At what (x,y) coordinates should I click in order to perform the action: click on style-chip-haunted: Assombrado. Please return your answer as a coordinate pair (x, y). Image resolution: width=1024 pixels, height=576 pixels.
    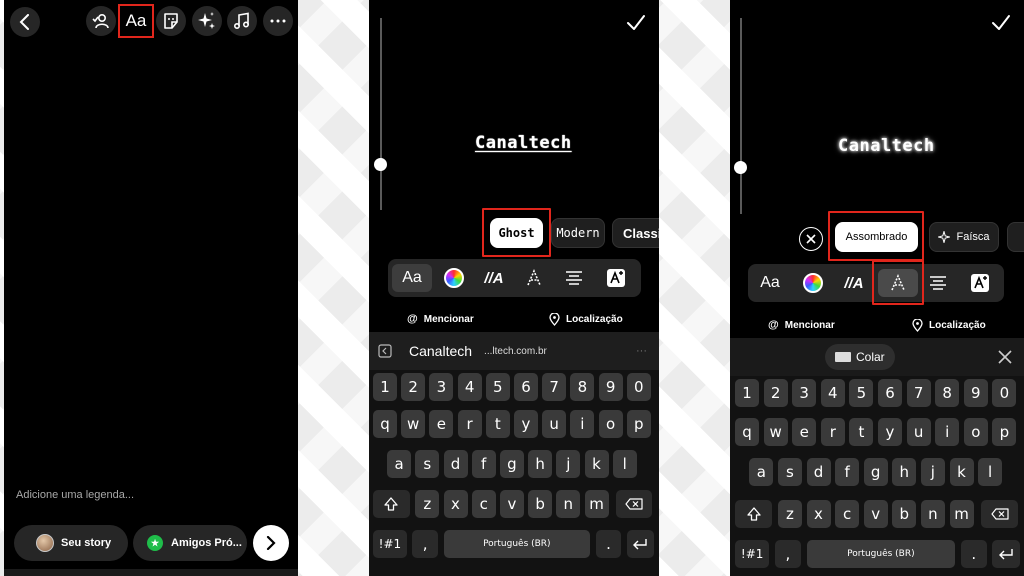
    Looking at the image, I should click on (876, 237).